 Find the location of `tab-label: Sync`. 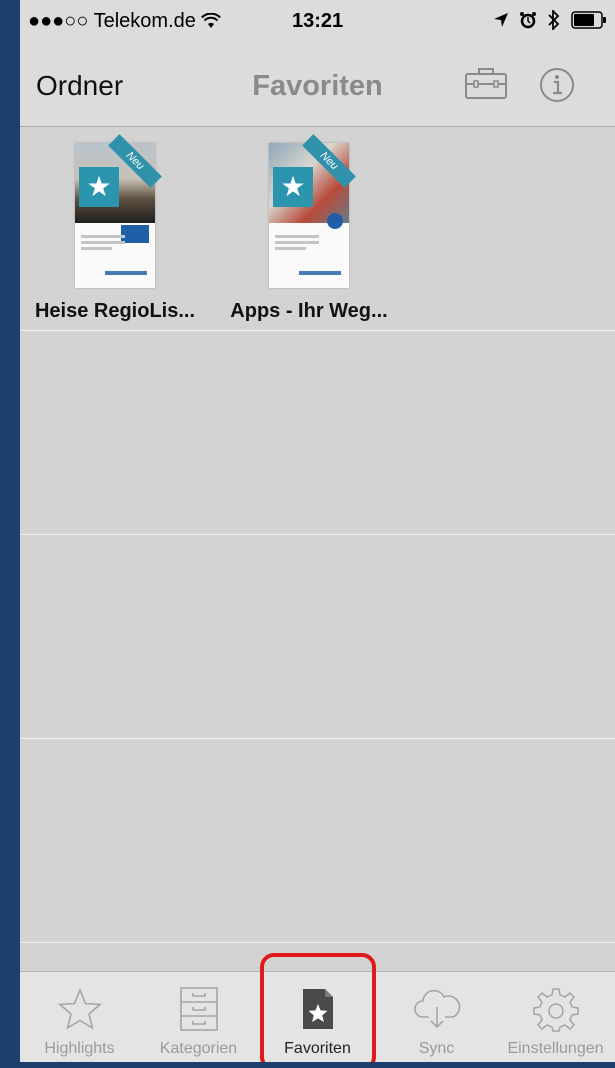

tab-label: Sync is located at coordinates (436, 1048).